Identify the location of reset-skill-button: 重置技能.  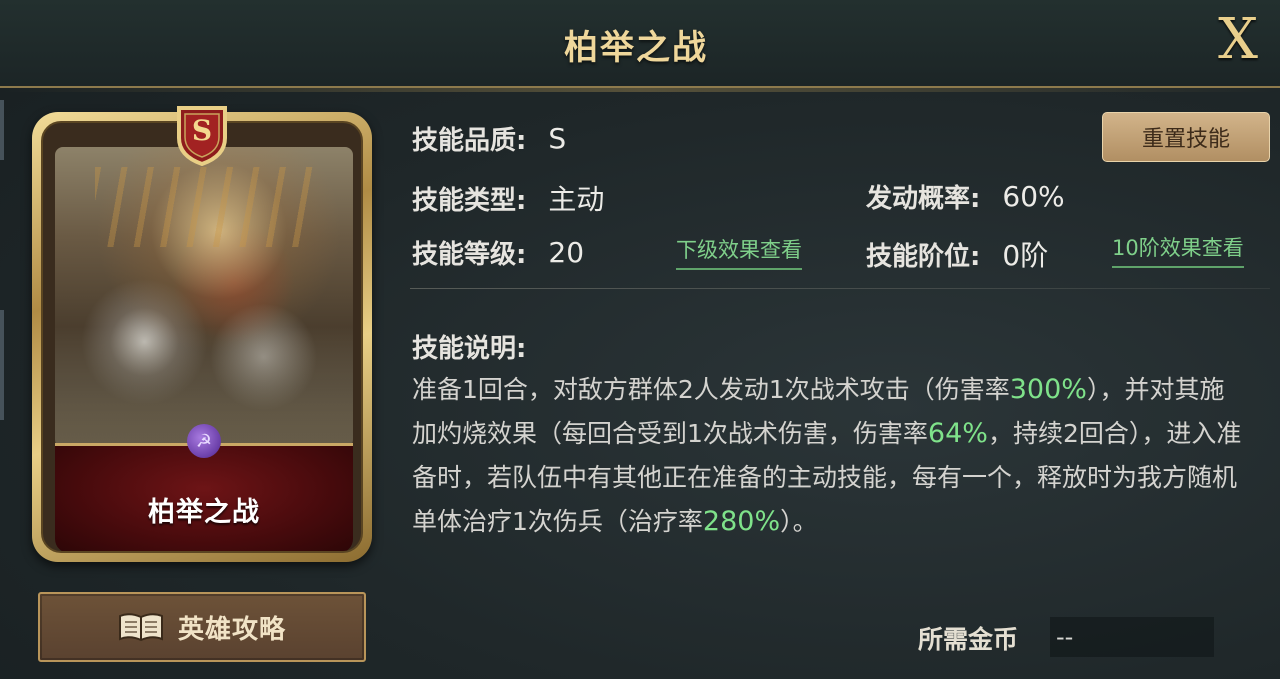
(1186, 137).